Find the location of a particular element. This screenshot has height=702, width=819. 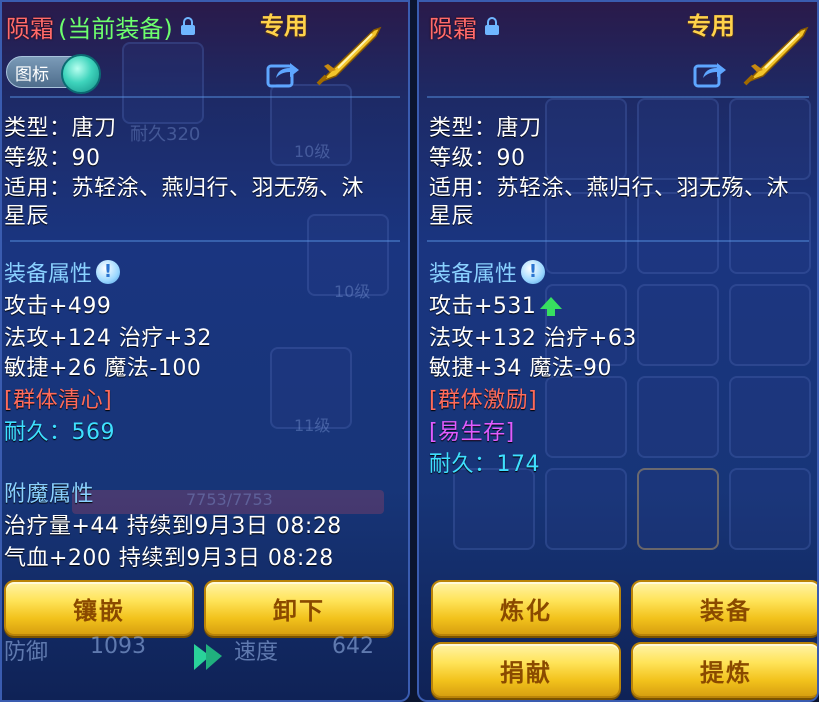

icon-toggle-label: 图标 is located at coordinates (32, 74).